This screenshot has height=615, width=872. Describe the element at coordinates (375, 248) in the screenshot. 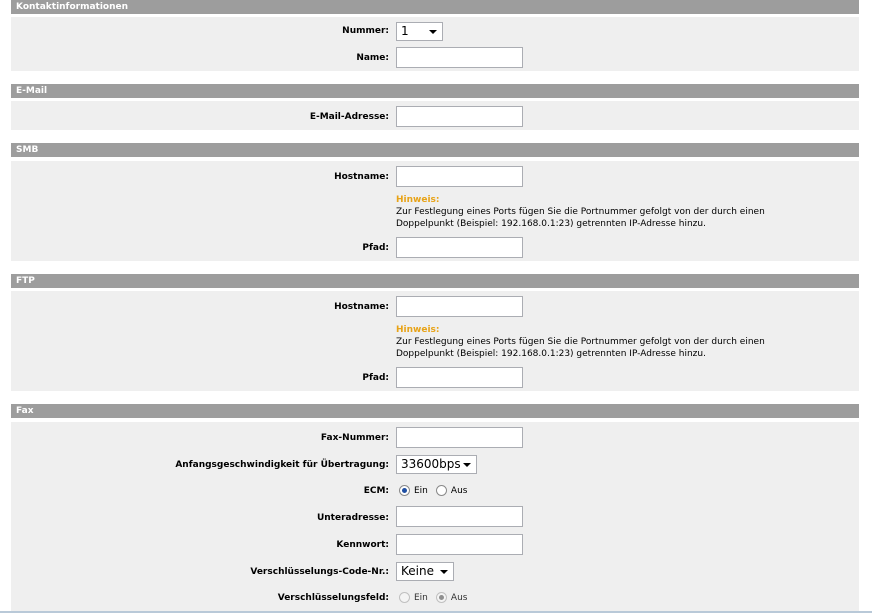

I see `smb-path-label: Pfad:` at that location.